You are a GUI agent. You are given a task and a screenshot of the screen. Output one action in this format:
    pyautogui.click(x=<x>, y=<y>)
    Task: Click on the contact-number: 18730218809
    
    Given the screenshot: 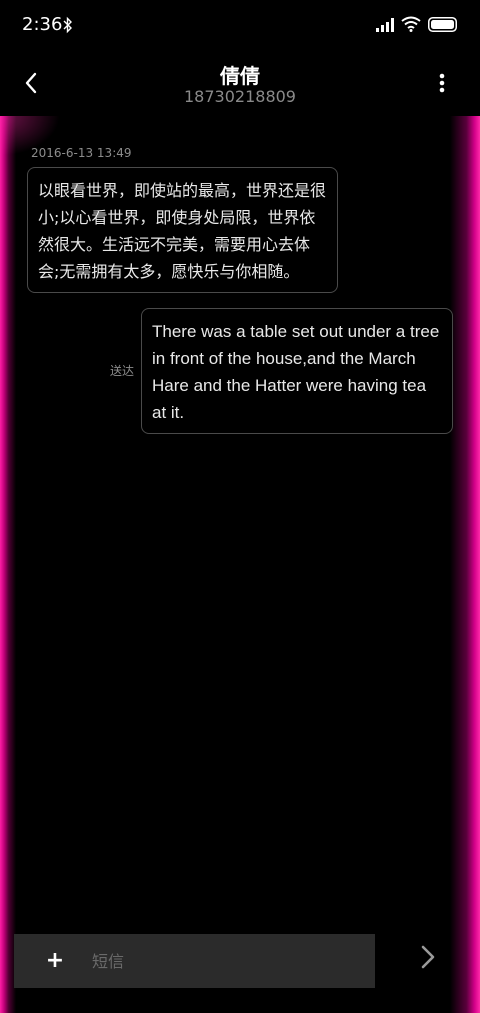 What is the action you would take?
    pyautogui.click(x=240, y=96)
    